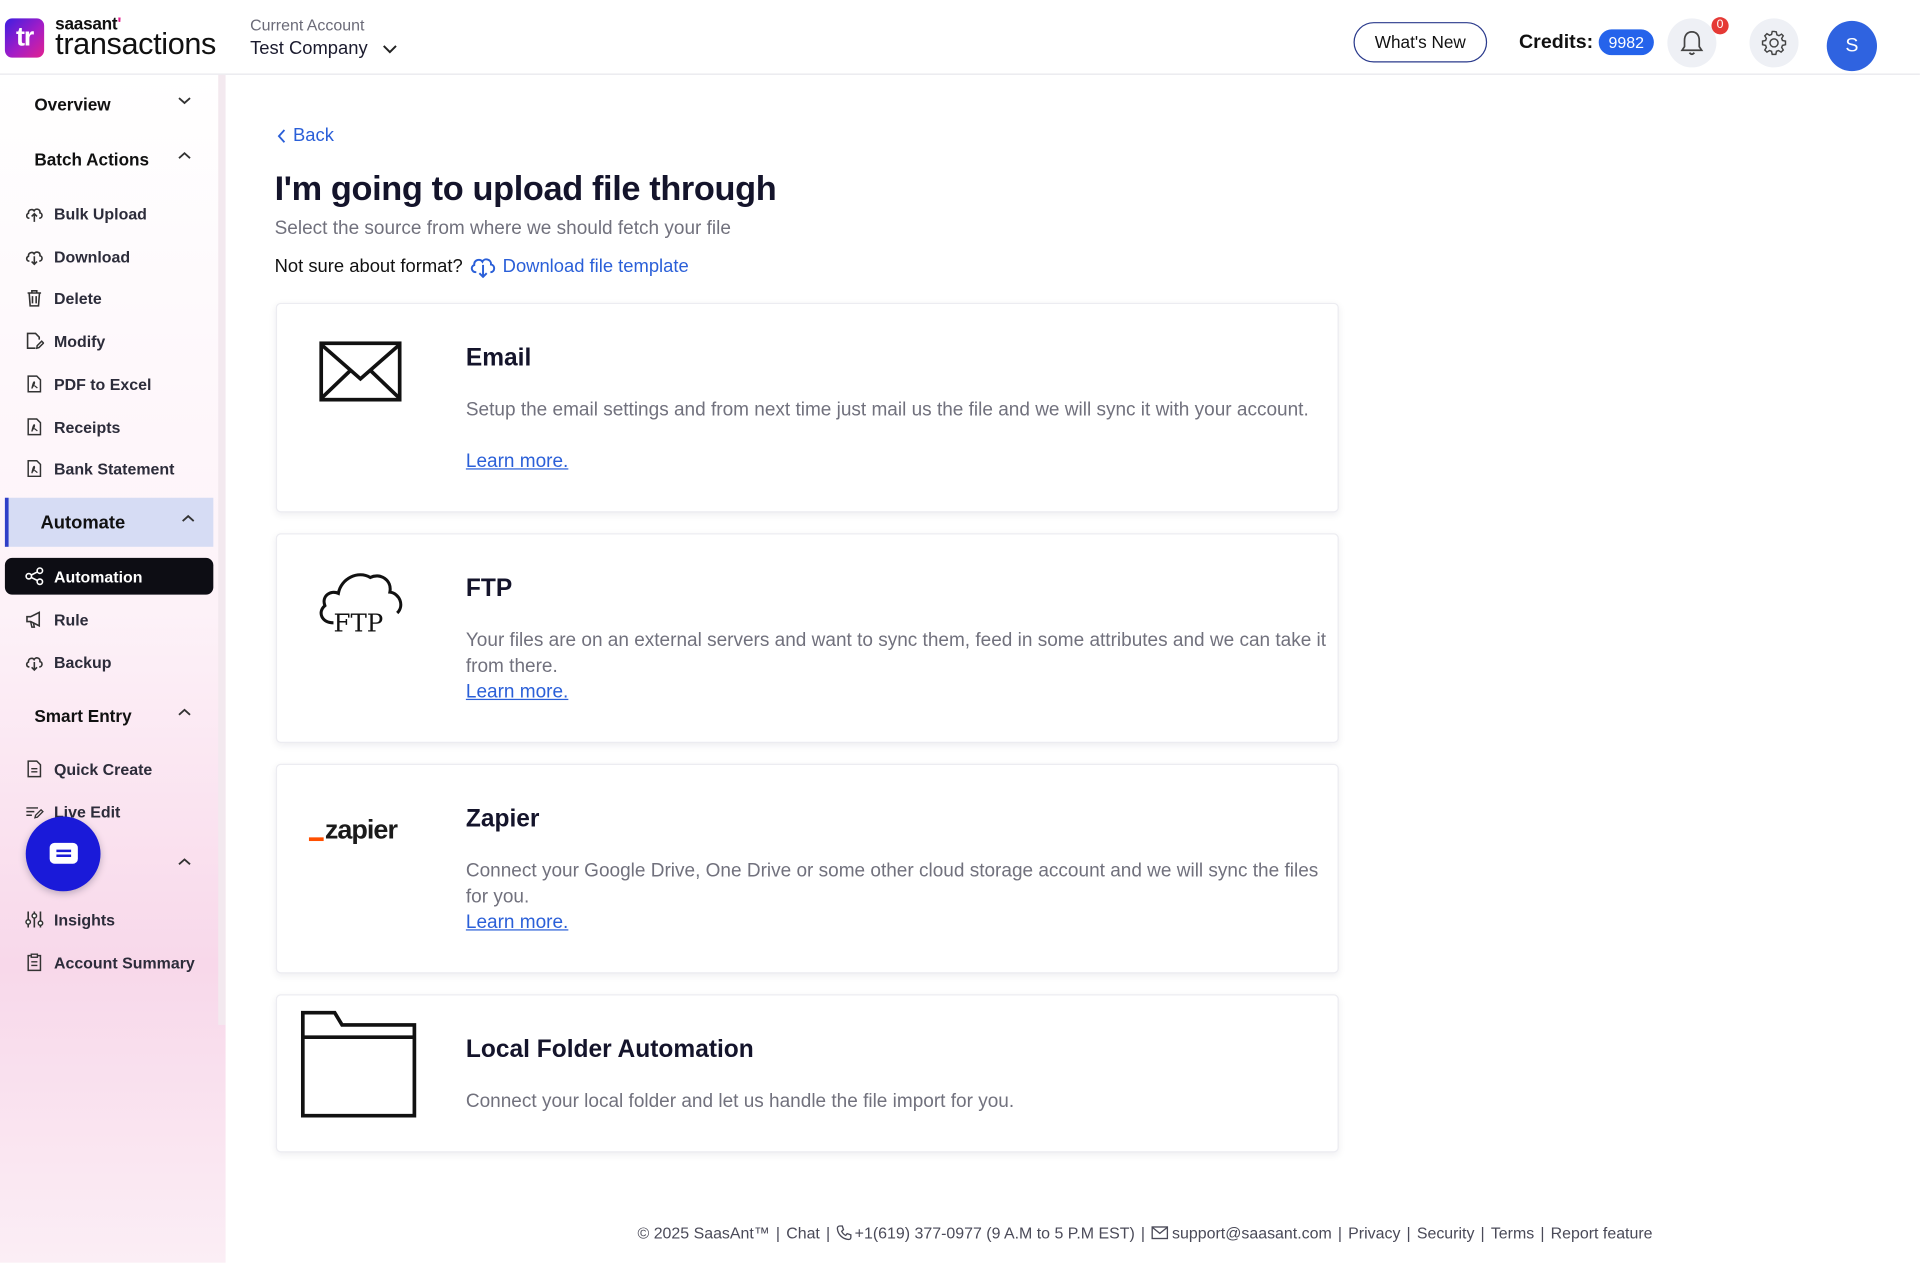 The image size is (1920, 1263). I want to click on edit-file-icon, so click(35, 341).